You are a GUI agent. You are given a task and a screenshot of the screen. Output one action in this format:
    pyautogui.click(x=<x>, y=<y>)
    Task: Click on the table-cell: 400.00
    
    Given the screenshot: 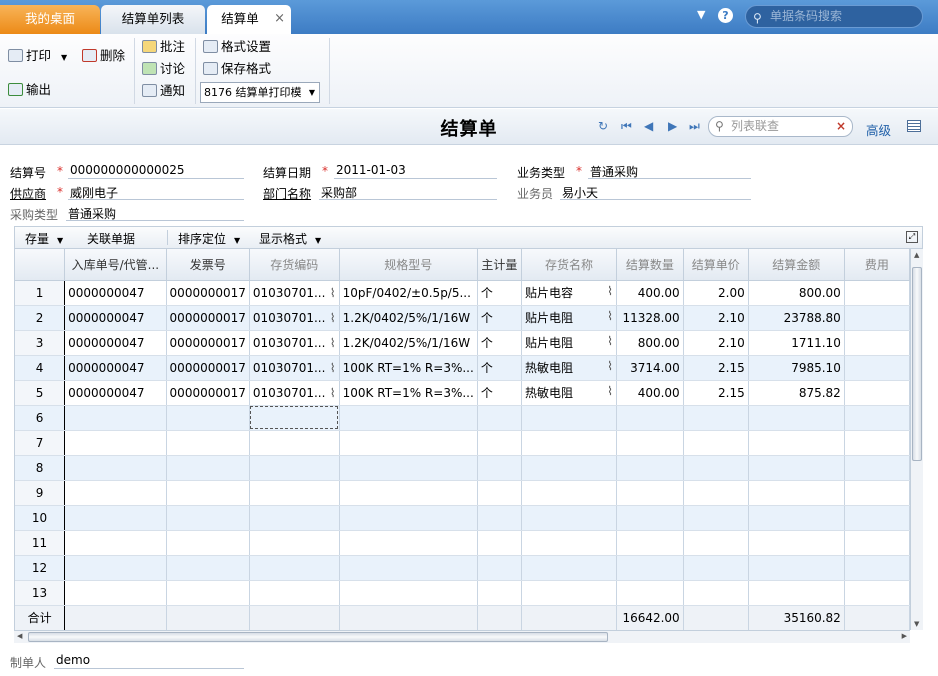 What is the action you would take?
    pyautogui.click(x=650, y=293)
    